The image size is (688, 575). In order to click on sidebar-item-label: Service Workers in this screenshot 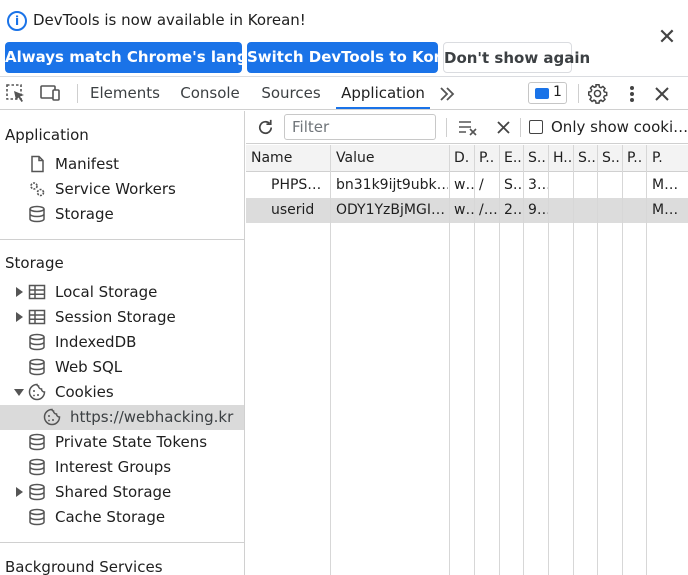, I will do `click(115, 189)`.